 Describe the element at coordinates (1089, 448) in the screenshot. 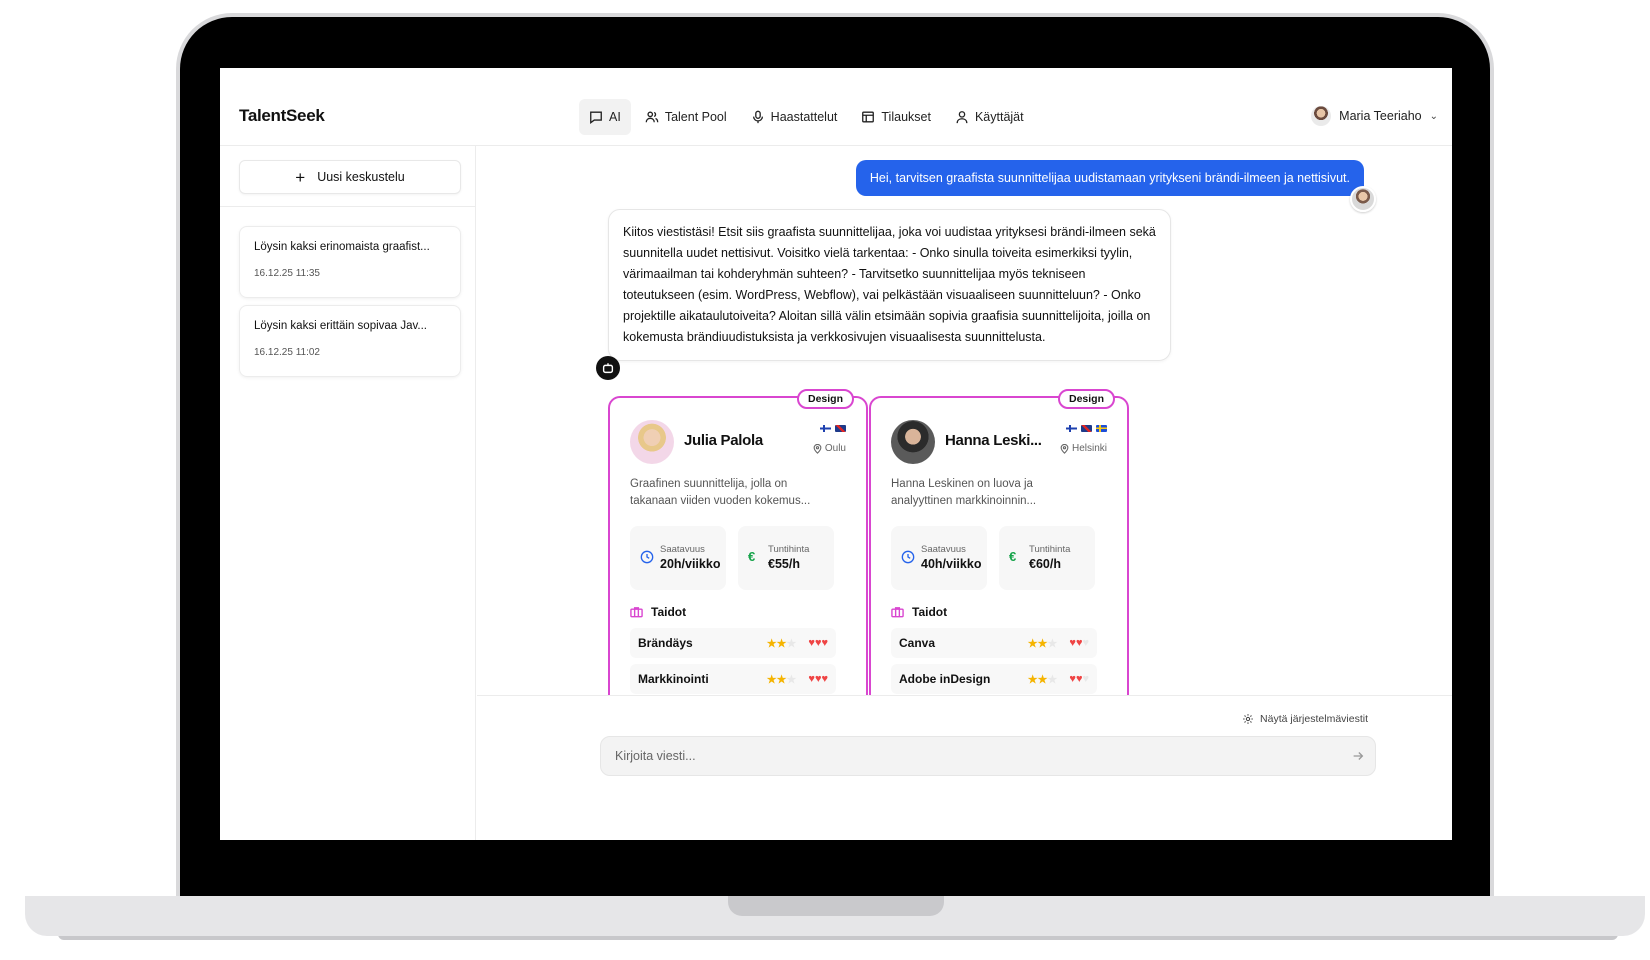

I see `city-label: Helsinki` at that location.